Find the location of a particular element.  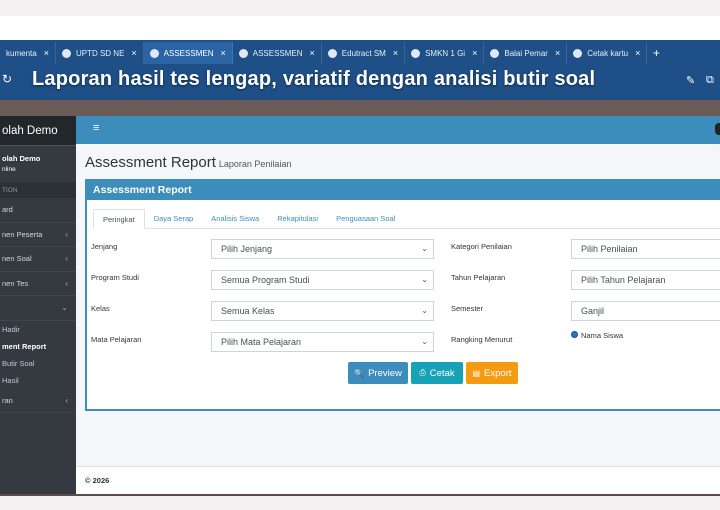

tab-title: Balai Pemar is located at coordinates (526, 53).